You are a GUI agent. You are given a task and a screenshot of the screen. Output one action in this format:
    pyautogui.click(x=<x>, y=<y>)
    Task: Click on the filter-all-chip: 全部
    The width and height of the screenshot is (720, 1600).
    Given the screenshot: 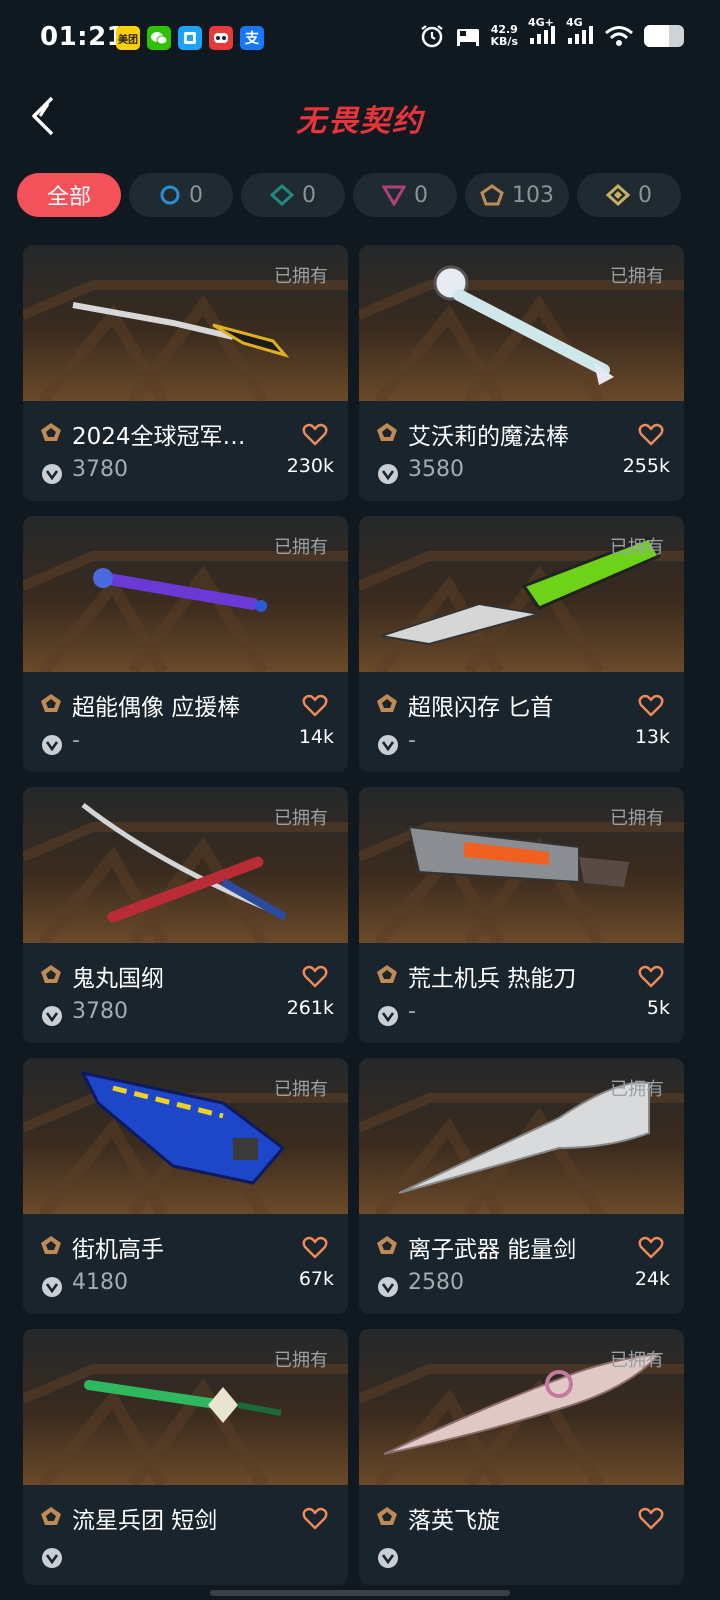 What is the action you would take?
    pyautogui.click(x=69, y=195)
    